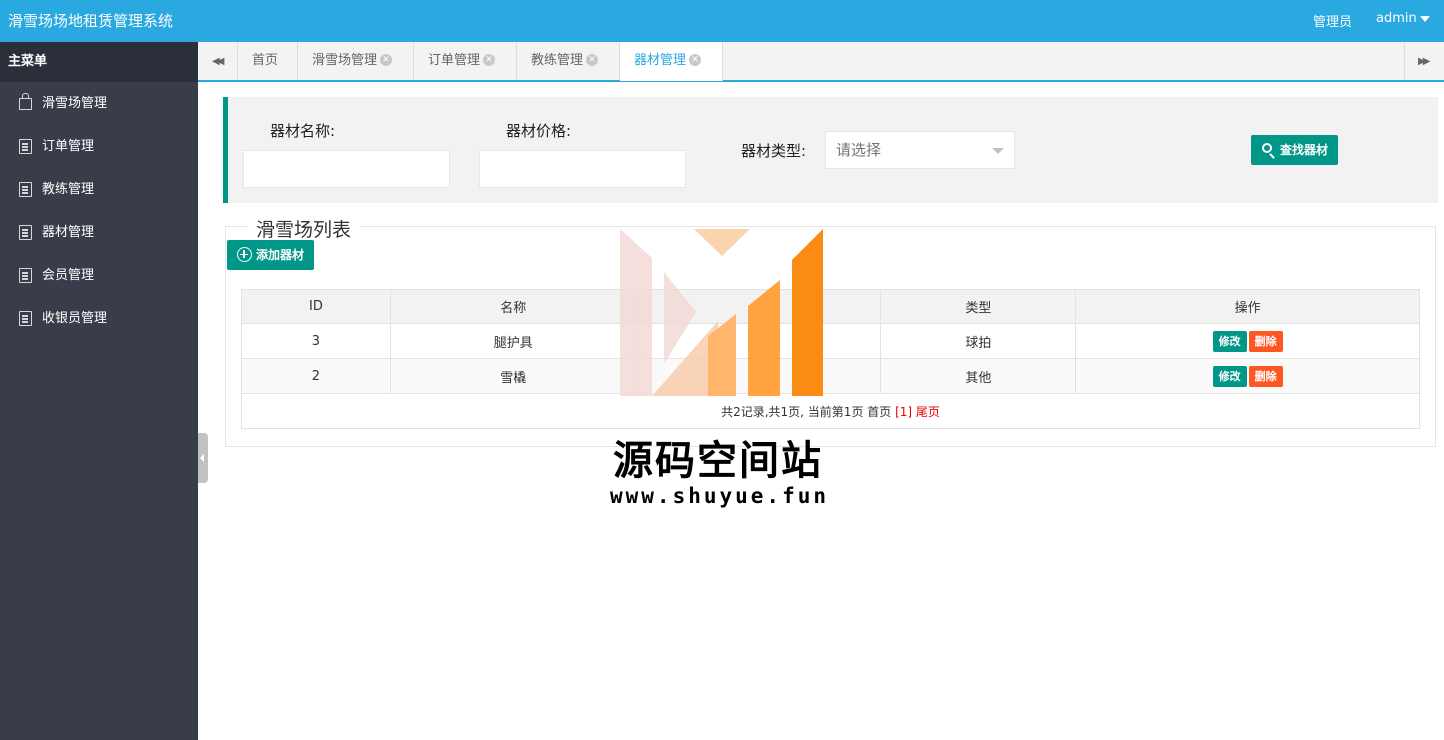 The image size is (1444, 740). I want to click on column-header-price: 价, so click(758, 306).